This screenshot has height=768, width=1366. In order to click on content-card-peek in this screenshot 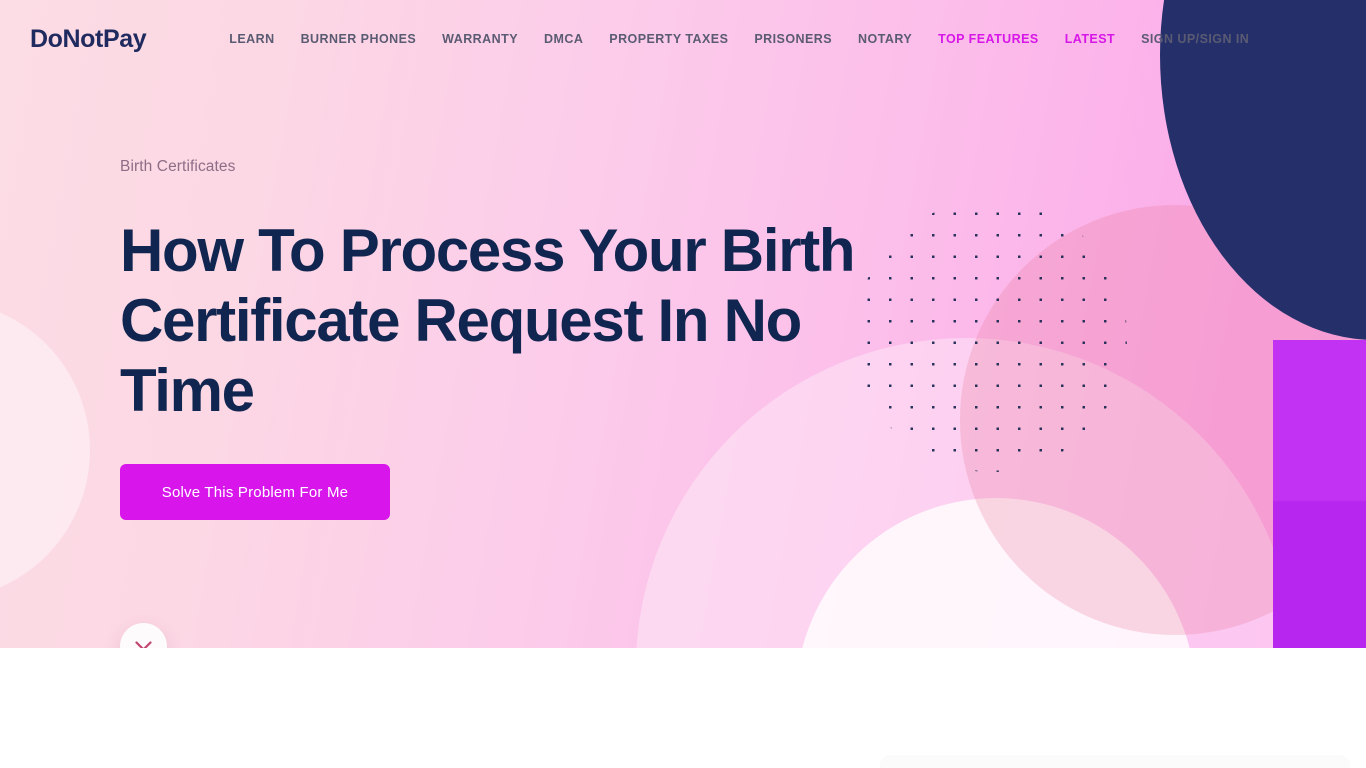, I will do `click(1115, 761)`.